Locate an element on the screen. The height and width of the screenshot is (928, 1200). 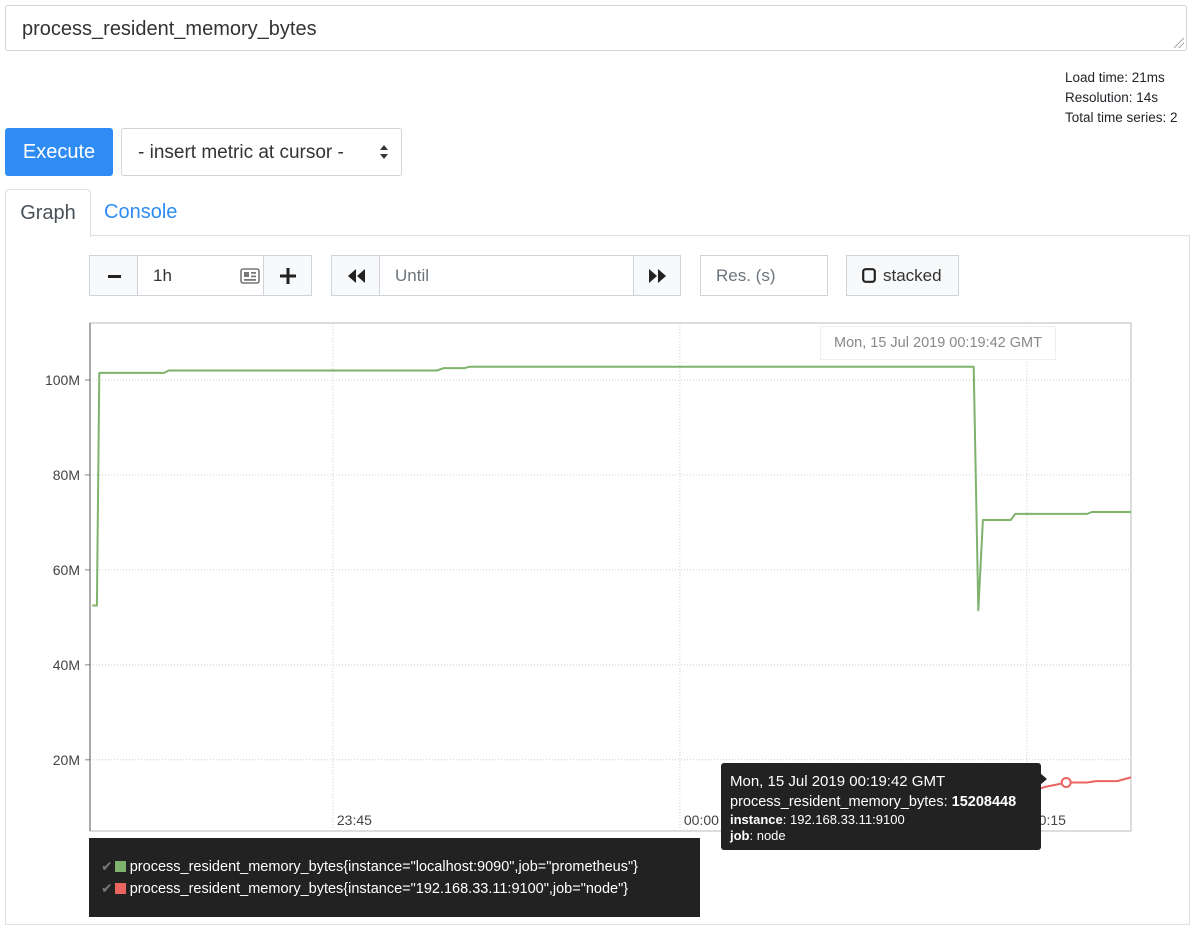
hover-time-label: Mon, 15 Jul 2019 00:19:42 GMT is located at coordinates (938, 343).